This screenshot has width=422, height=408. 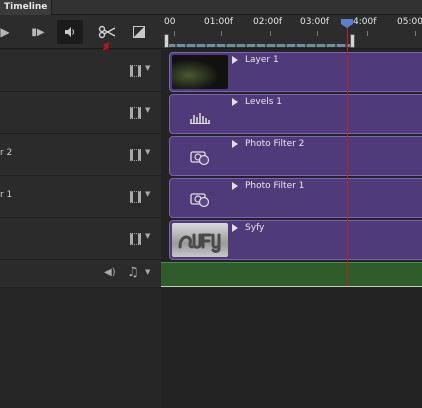 I want to click on track-header: r 1 ▼, so click(x=80, y=197).